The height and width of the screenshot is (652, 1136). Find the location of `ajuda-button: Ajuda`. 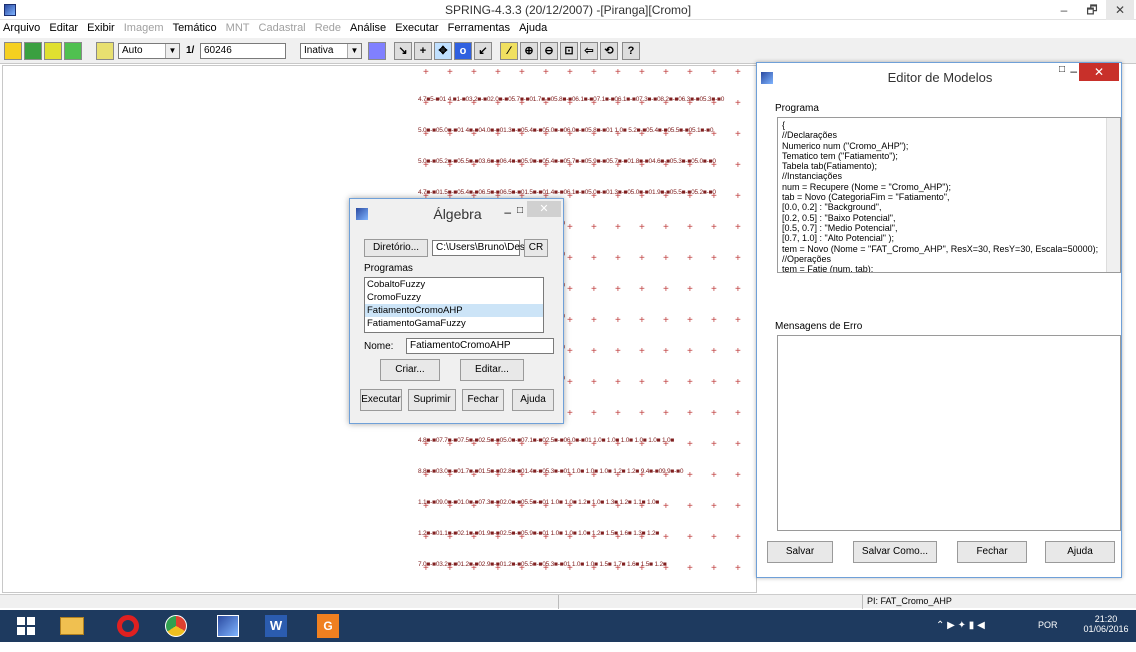

ajuda-button: Ajuda is located at coordinates (1080, 552).